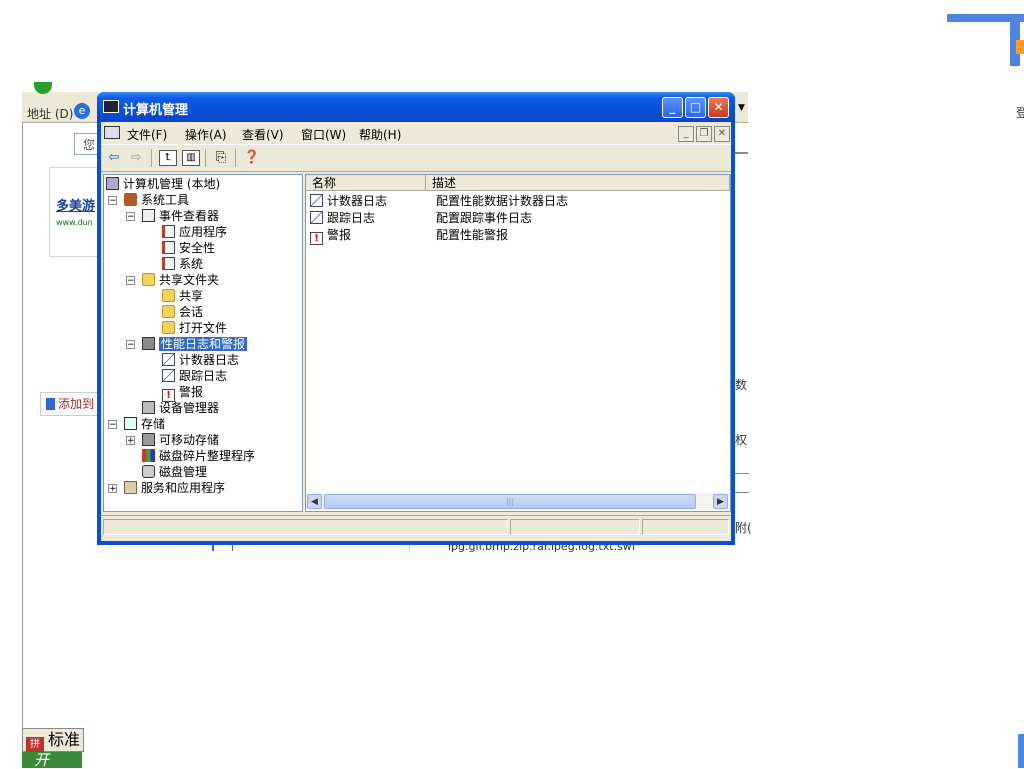  Describe the element at coordinates (148, 455) in the screenshot. I see `defrag-icon` at that location.